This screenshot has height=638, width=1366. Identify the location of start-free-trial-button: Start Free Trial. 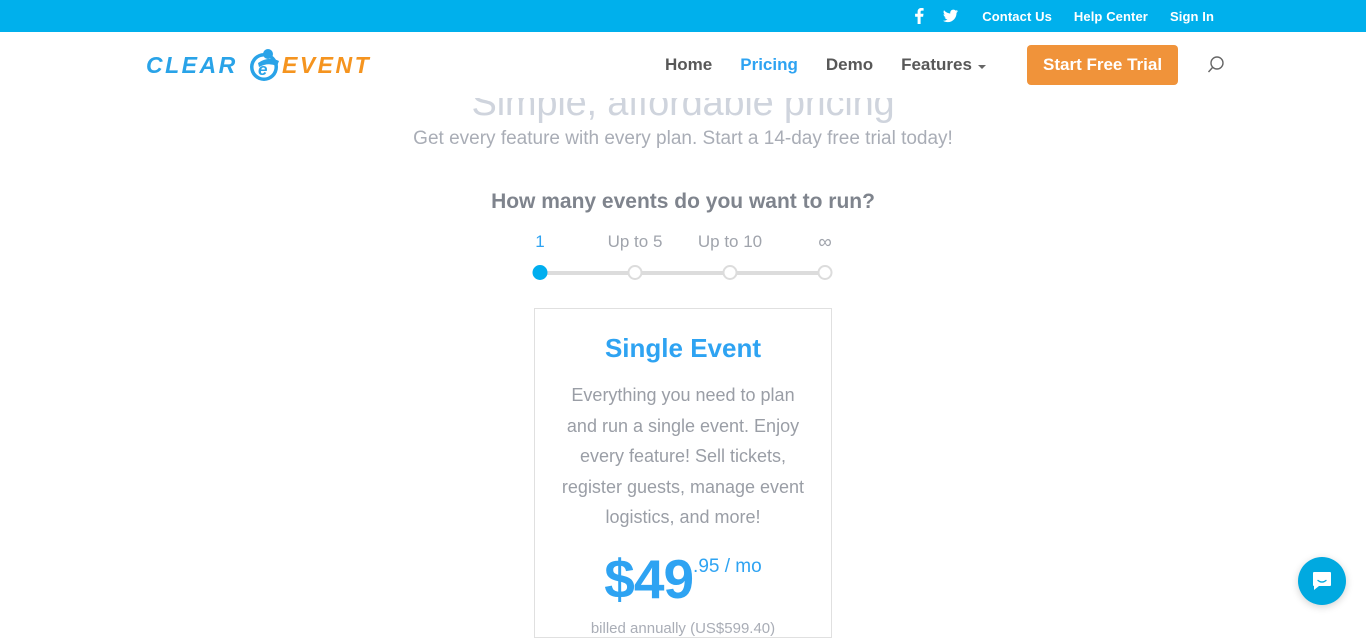
(1102, 65).